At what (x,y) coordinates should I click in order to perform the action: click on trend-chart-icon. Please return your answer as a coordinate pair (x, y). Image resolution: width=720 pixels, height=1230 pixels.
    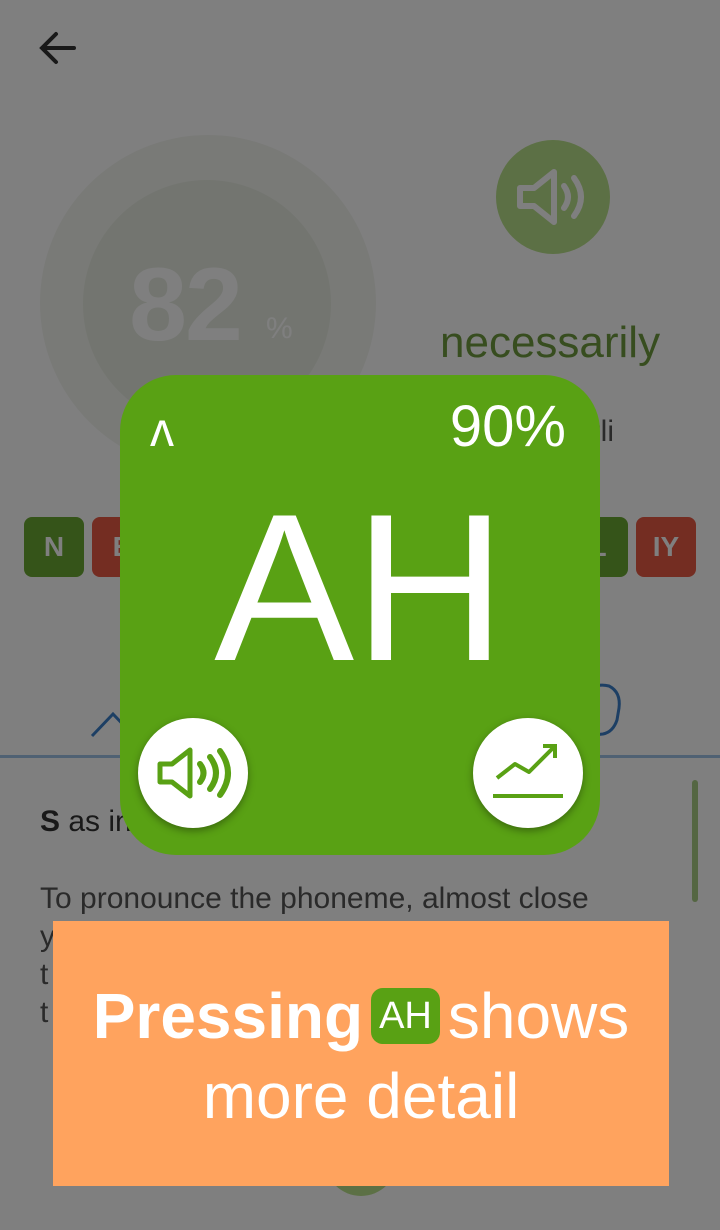
    Looking at the image, I should click on (528, 771).